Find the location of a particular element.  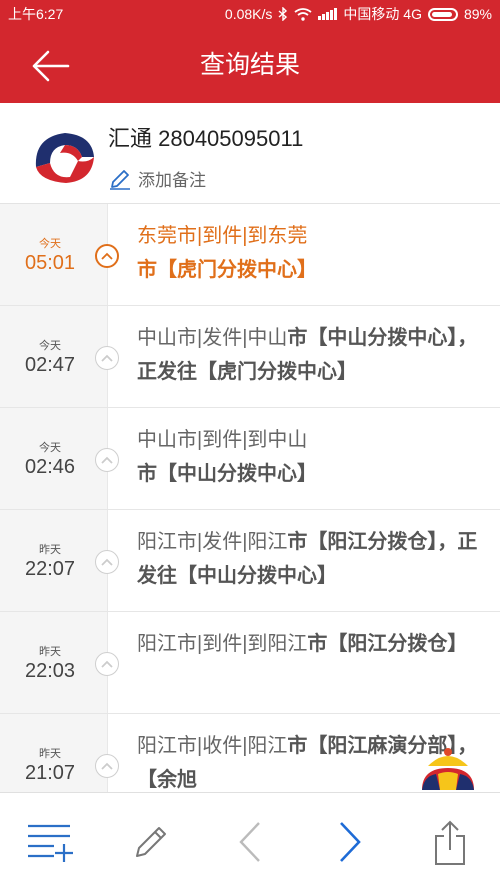

previous-button is located at coordinates (250, 842).